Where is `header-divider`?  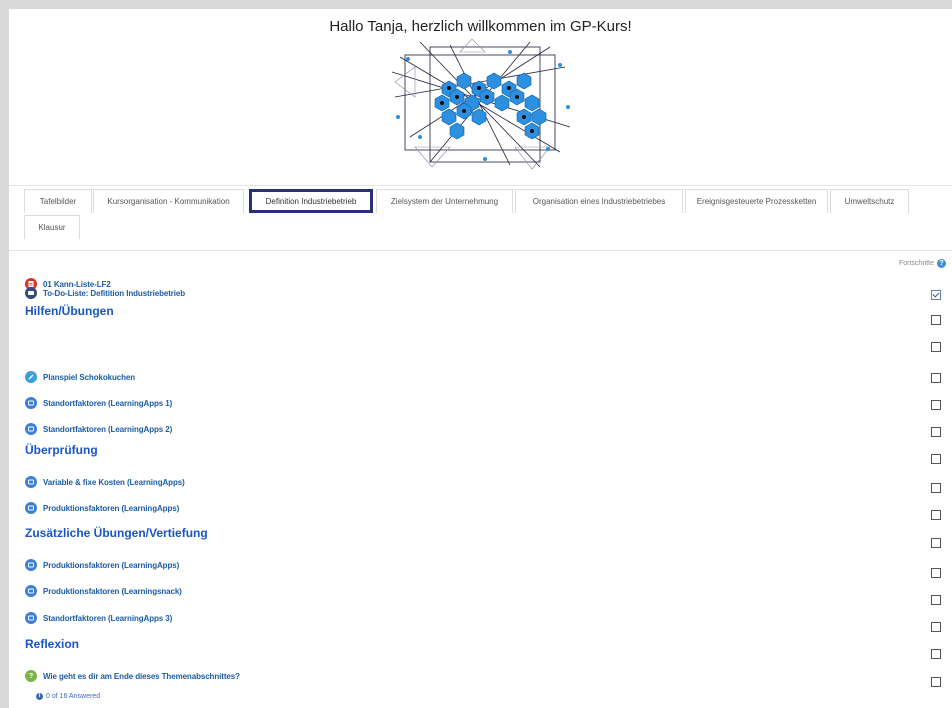 header-divider is located at coordinates (480, 185).